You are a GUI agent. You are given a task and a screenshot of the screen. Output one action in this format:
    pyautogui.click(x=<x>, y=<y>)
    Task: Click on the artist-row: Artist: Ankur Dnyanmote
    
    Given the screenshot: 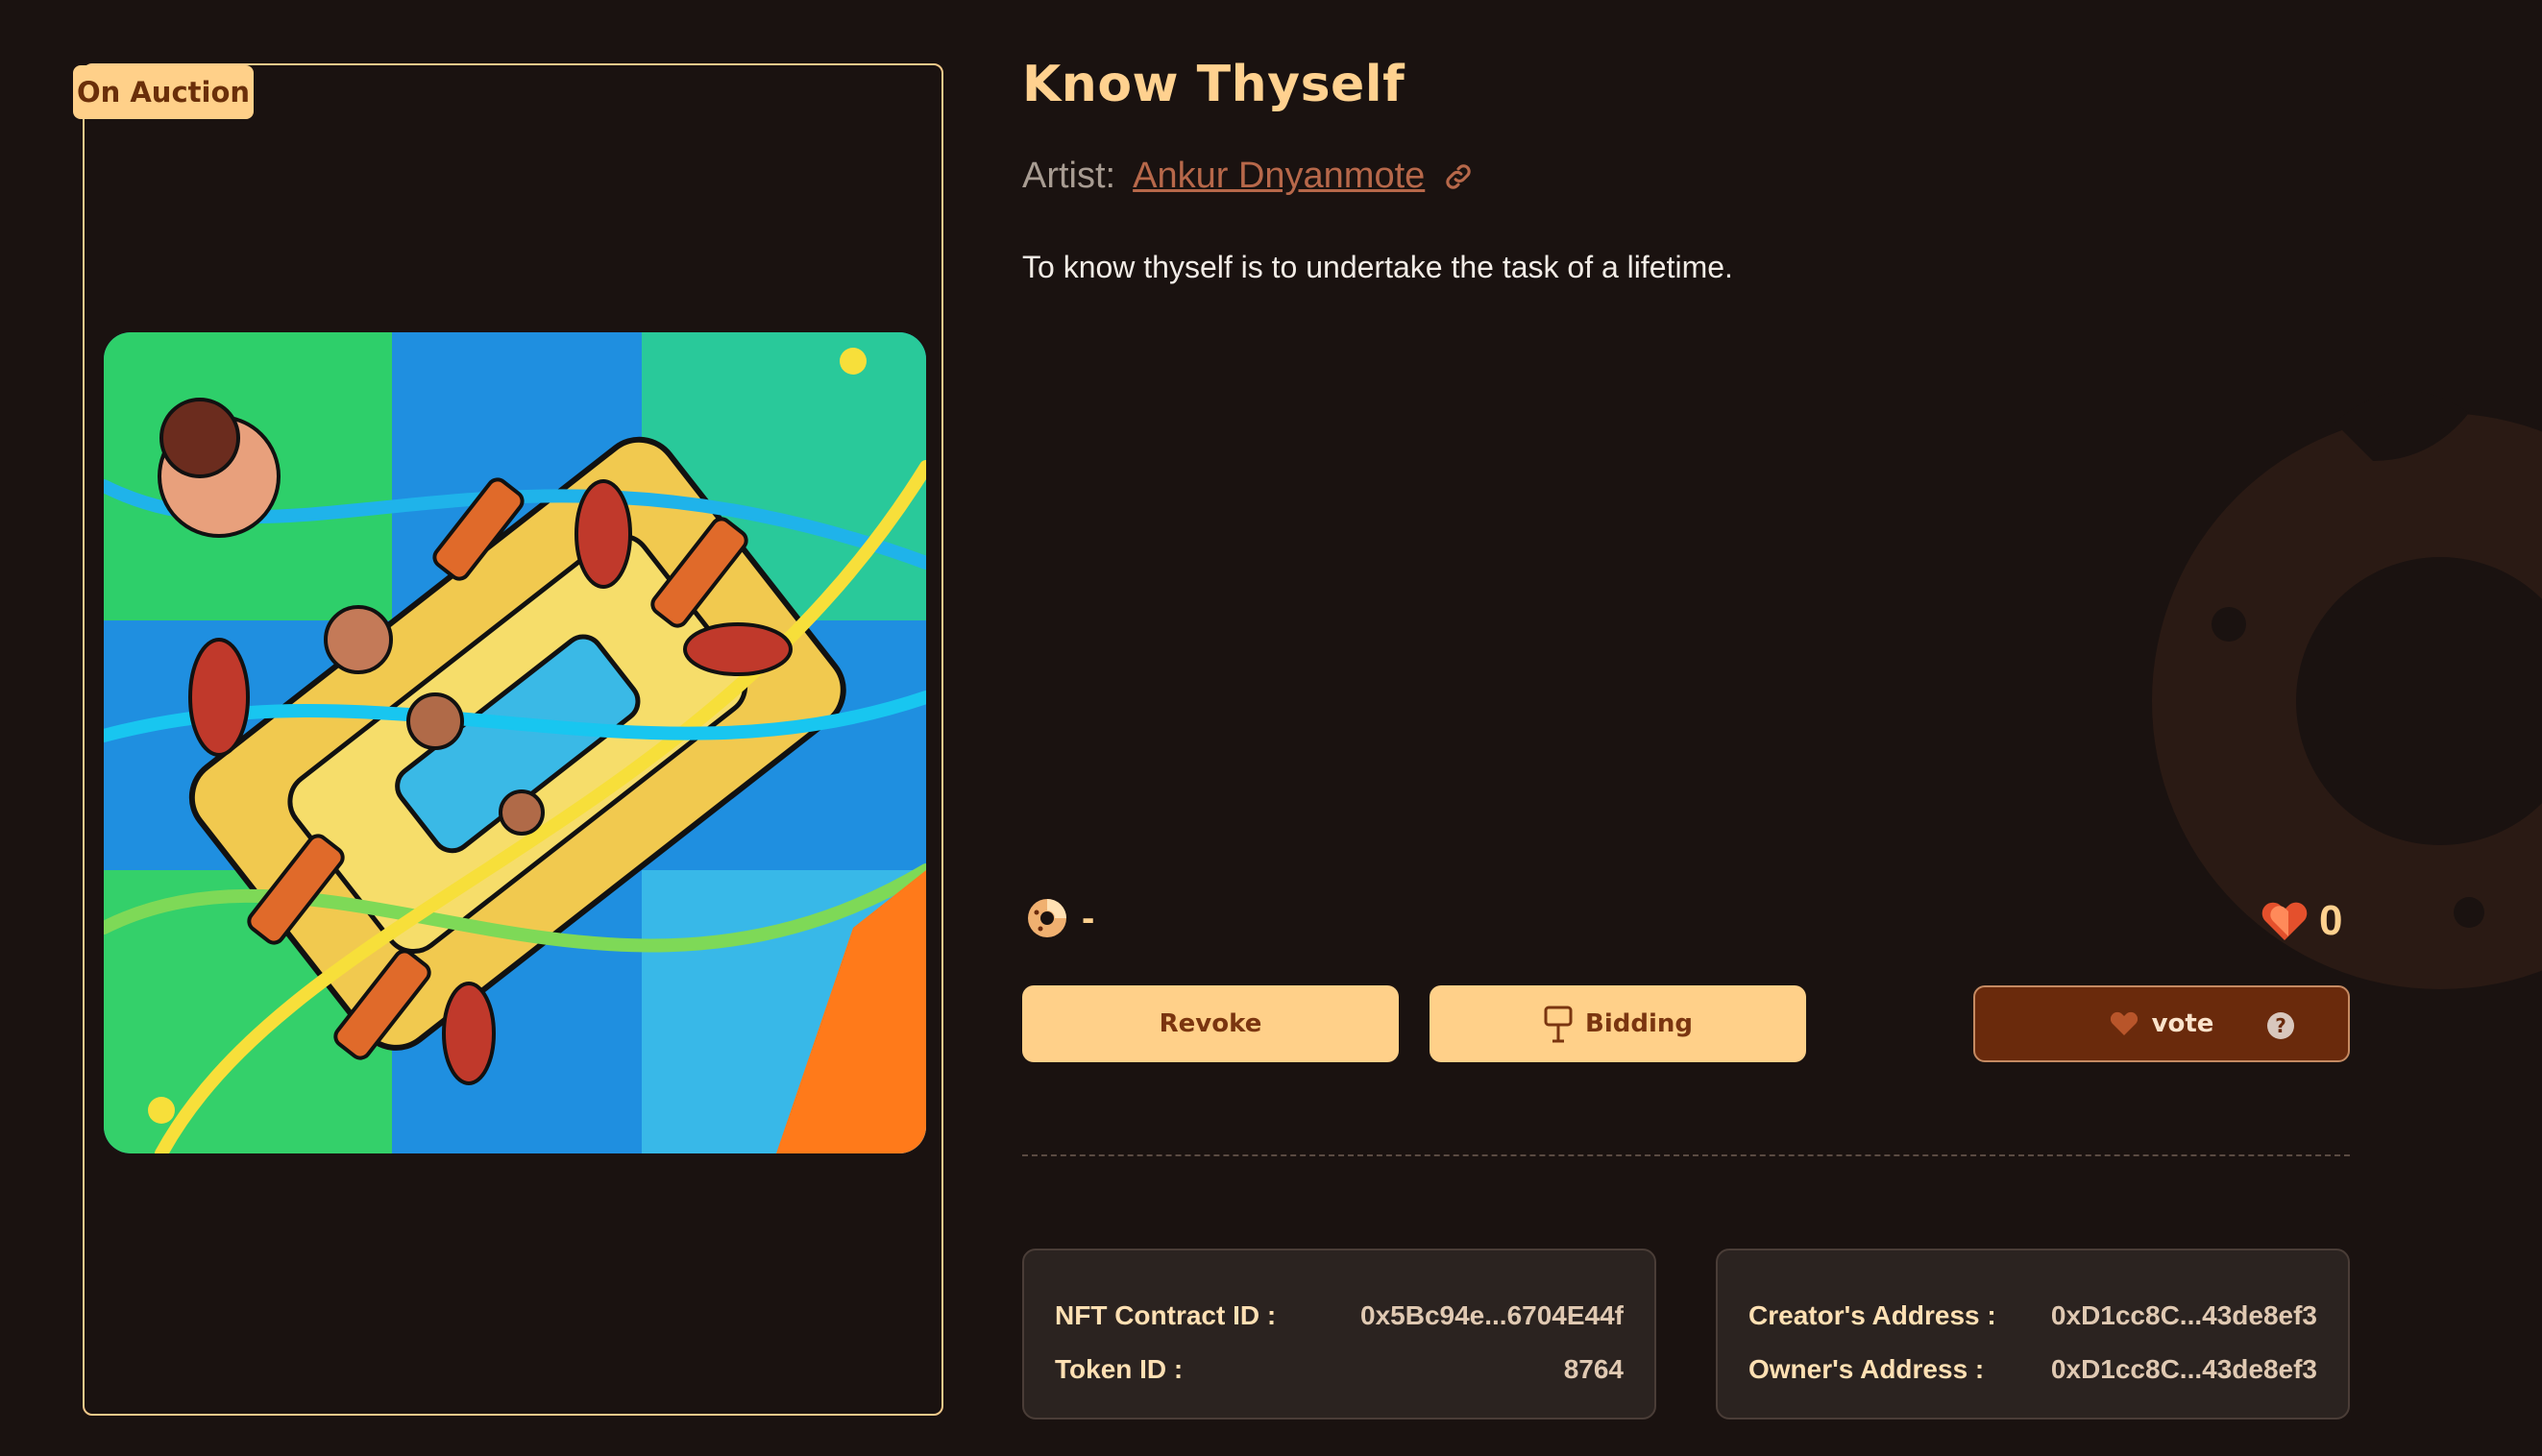 What is the action you would take?
    pyautogui.click(x=1249, y=176)
    